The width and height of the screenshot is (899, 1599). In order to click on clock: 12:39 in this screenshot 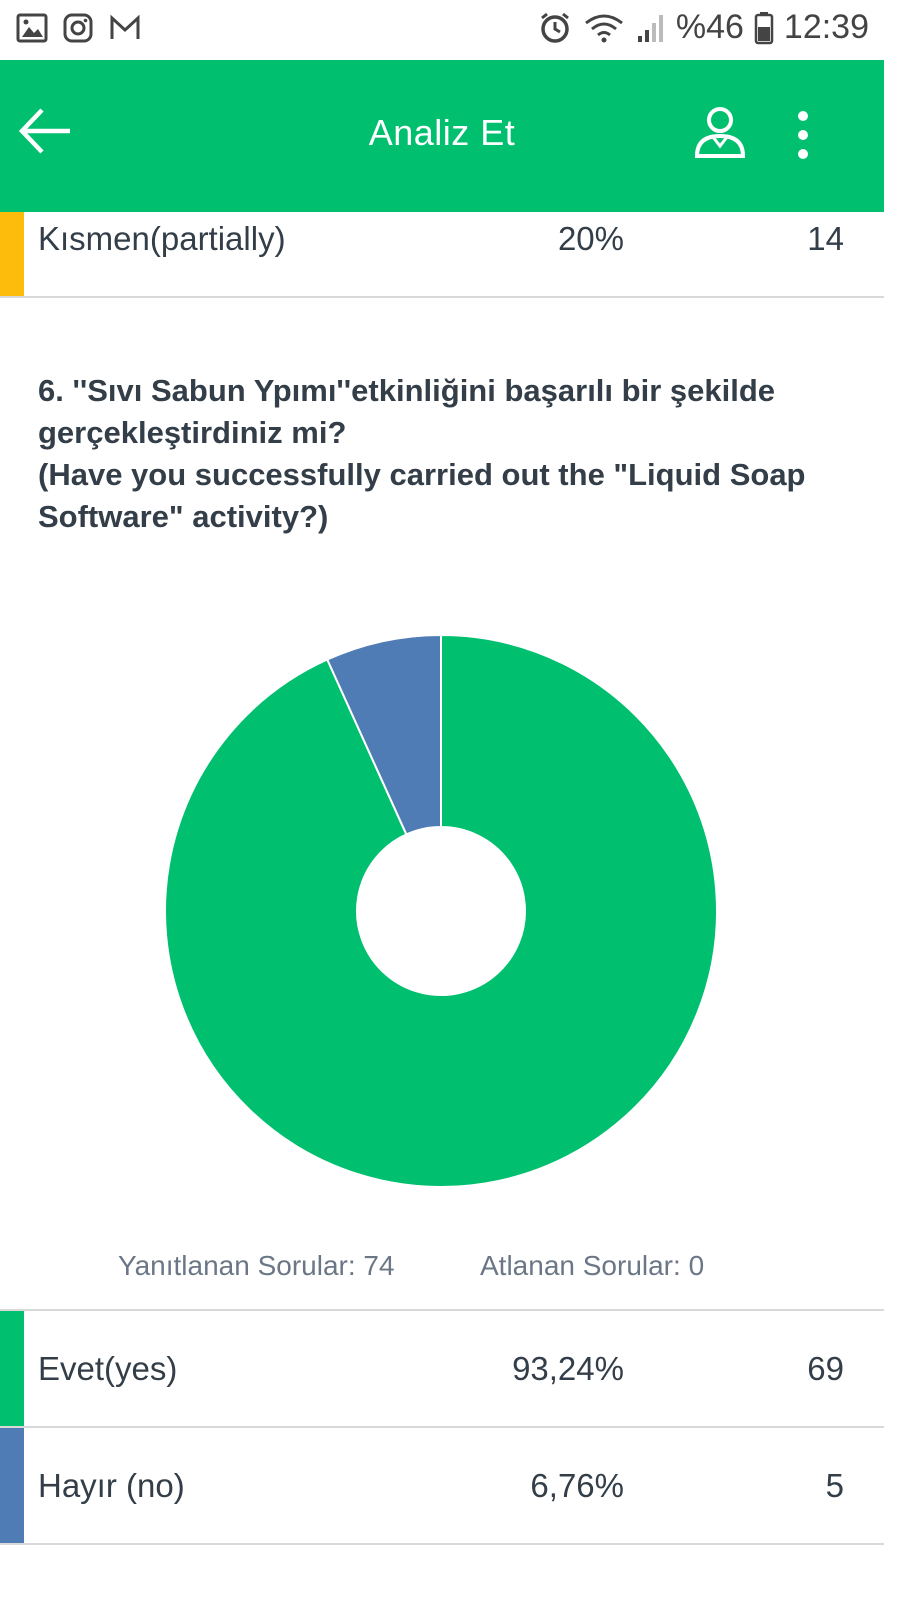, I will do `click(826, 27)`.